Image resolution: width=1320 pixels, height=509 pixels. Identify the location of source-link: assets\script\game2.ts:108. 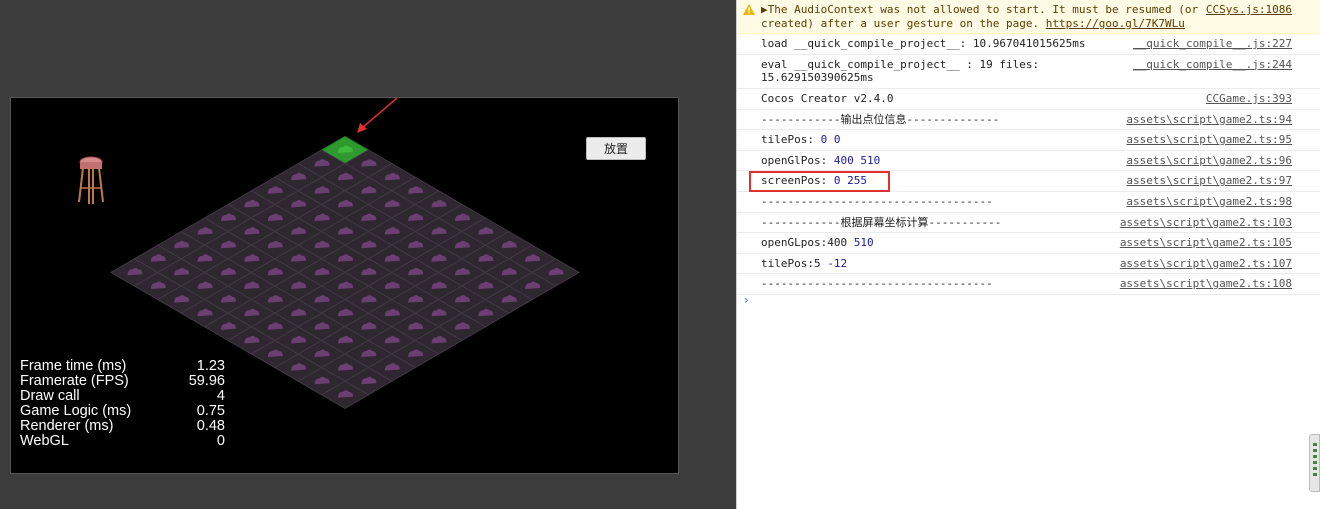
(1206, 284).